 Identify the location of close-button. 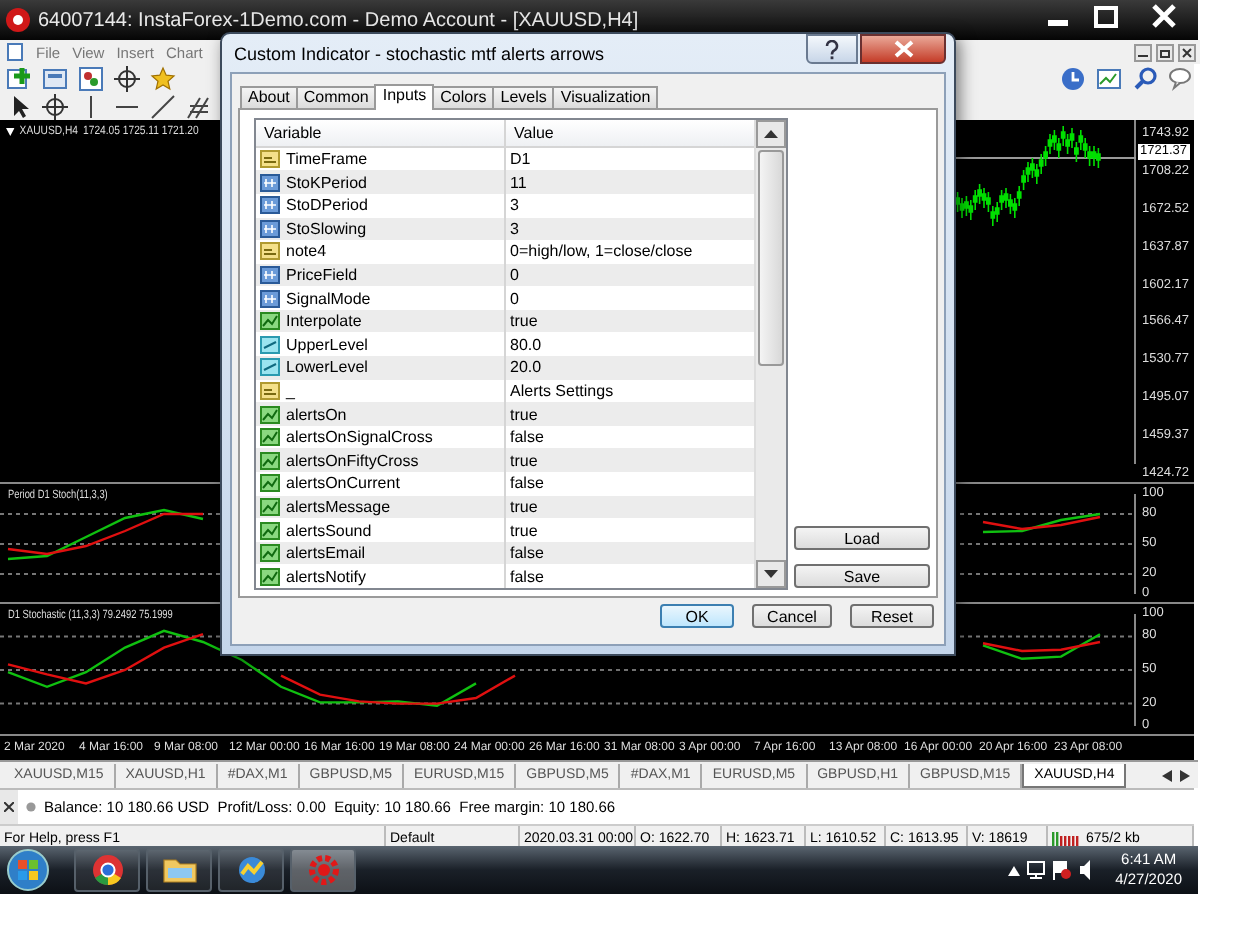
(903, 49).